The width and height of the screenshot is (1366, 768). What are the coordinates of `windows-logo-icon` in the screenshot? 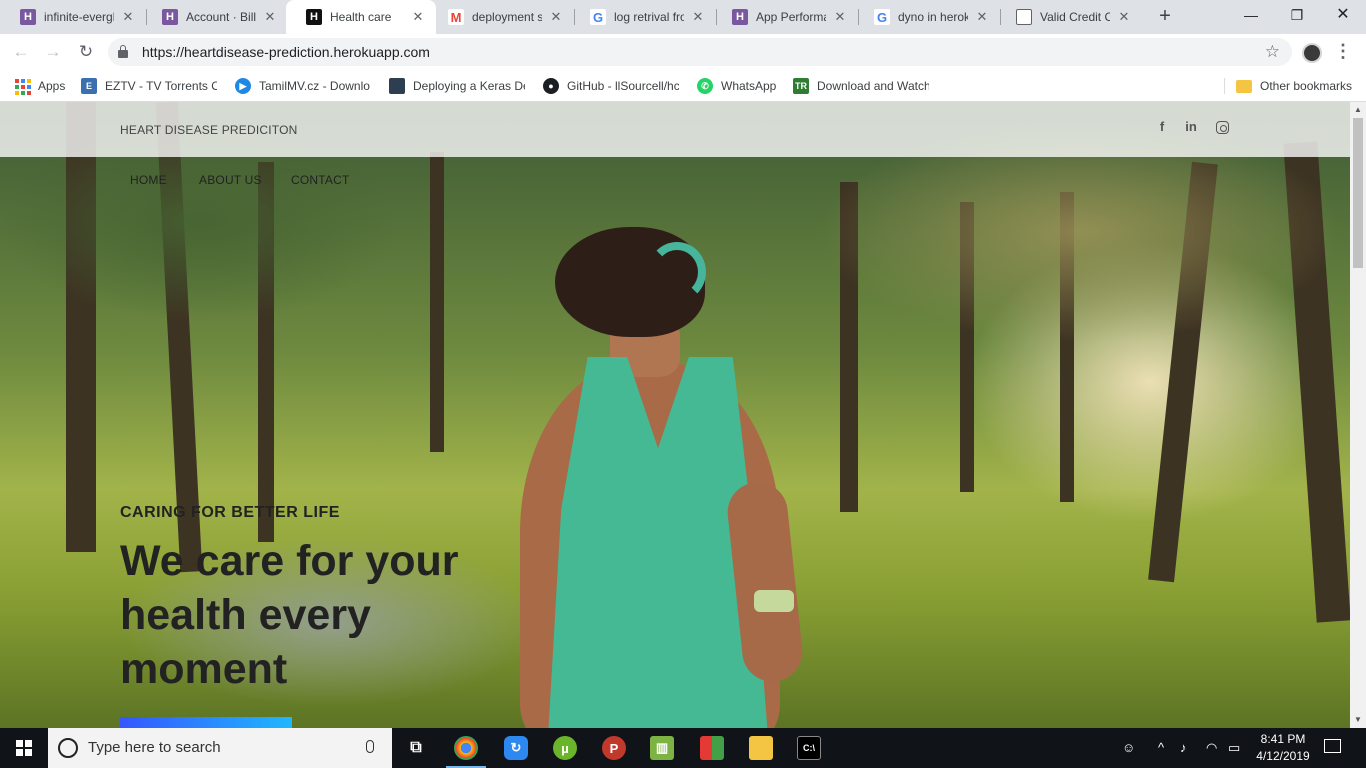 It's located at (24, 748).